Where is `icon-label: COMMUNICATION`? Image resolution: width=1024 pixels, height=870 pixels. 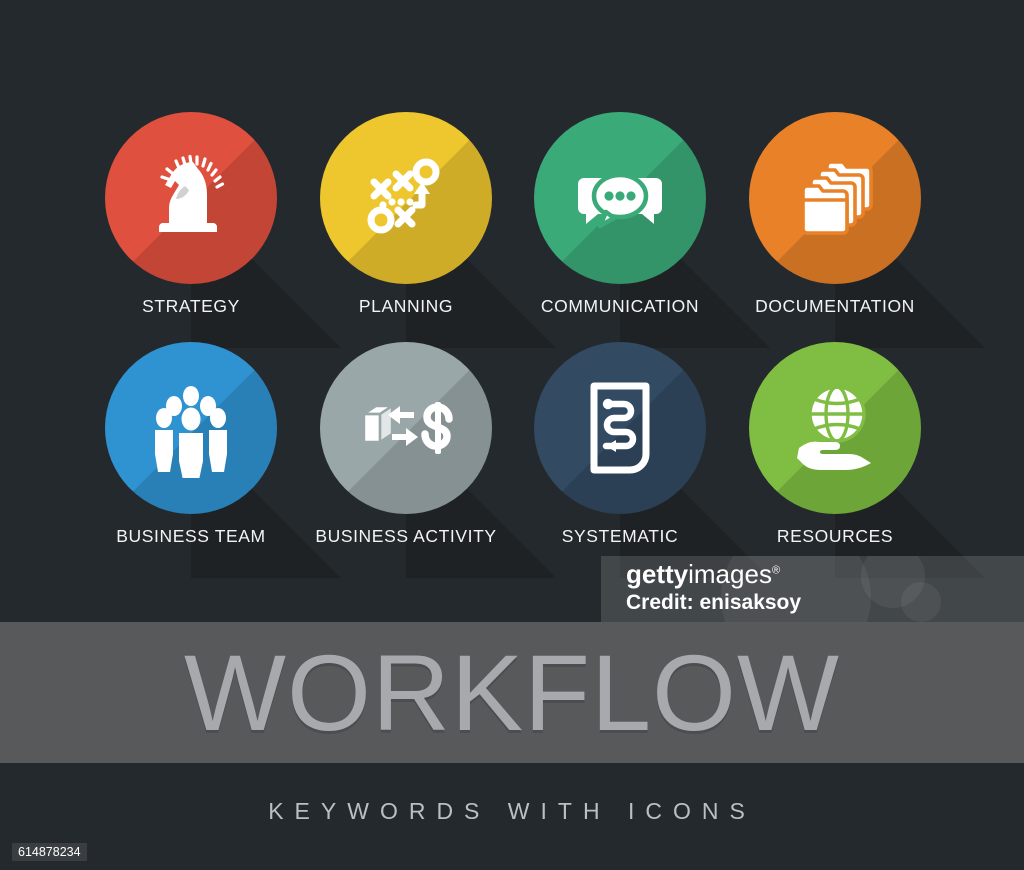 icon-label: COMMUNICATION is located at coordinates (620, 306).